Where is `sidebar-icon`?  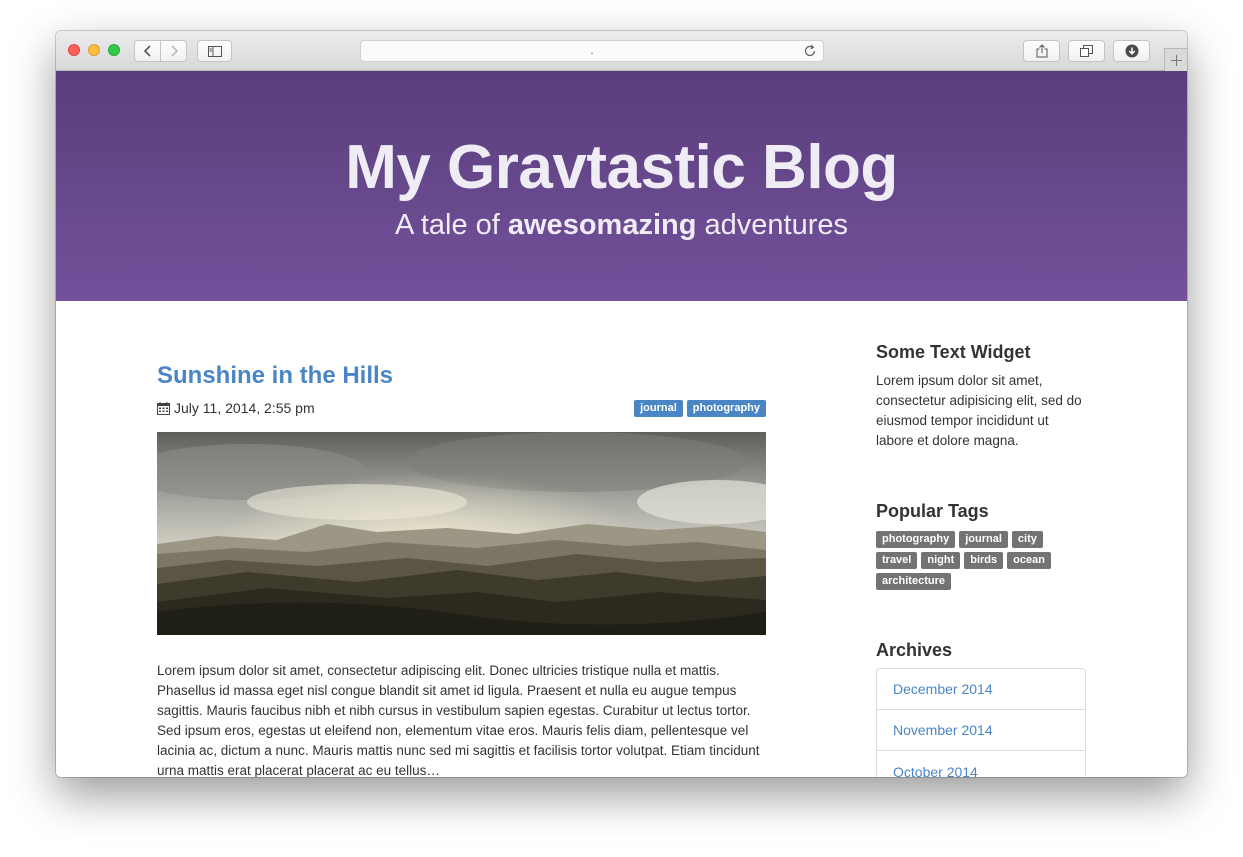
sidebar-icon is located at coordinates (214, 51).